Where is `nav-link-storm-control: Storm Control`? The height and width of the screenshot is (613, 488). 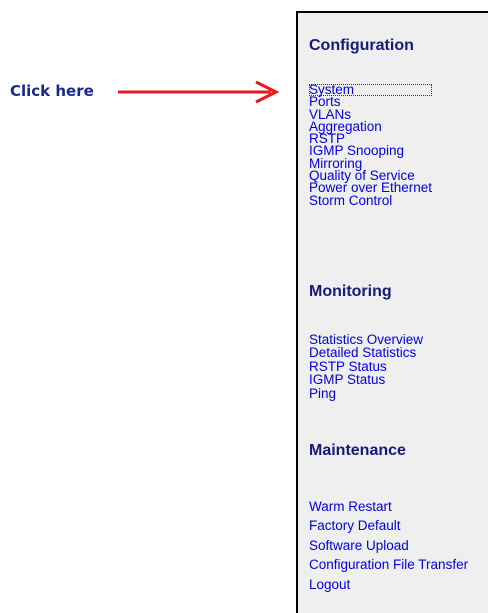
nav-link-storm-control: Storm Control is located at coordinates (370, 200).